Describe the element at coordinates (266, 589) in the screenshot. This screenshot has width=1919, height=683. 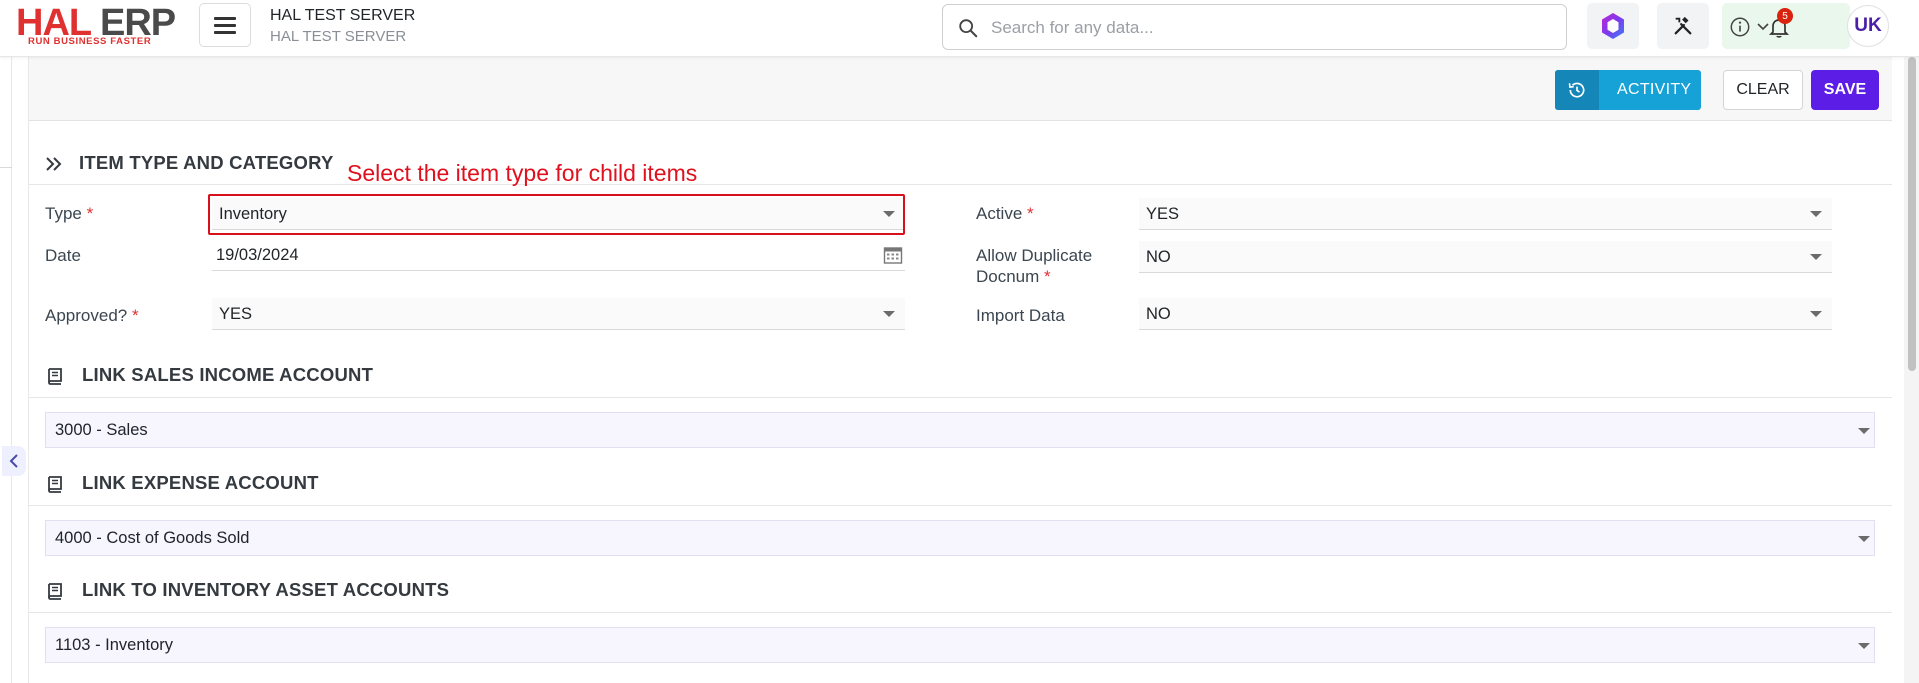
I see `section-title-inventory: LINK TO INVENTORY ASSET ACCOUNTS` at that location.